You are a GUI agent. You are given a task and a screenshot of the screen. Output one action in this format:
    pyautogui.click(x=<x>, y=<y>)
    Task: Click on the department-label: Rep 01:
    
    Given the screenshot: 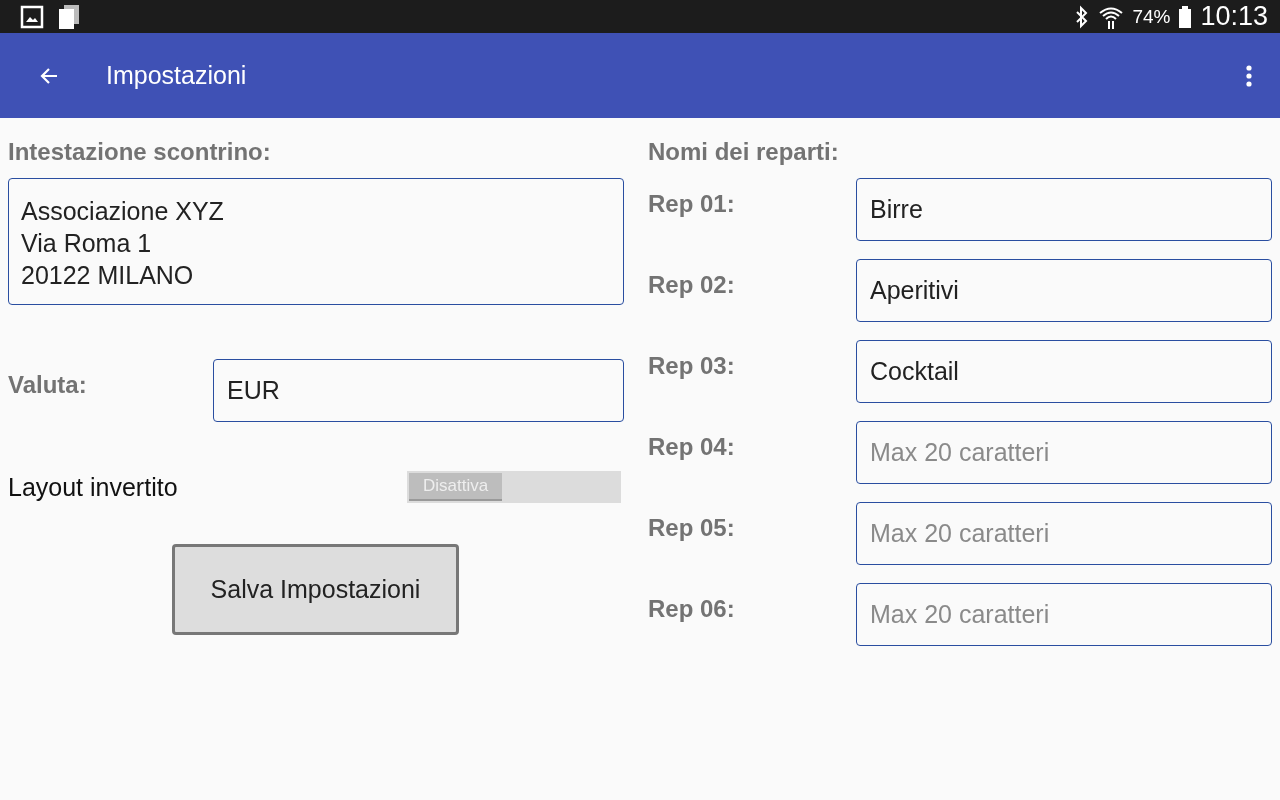 What is the action you would take?
    pyautogui.click(x=692, y=204)
    